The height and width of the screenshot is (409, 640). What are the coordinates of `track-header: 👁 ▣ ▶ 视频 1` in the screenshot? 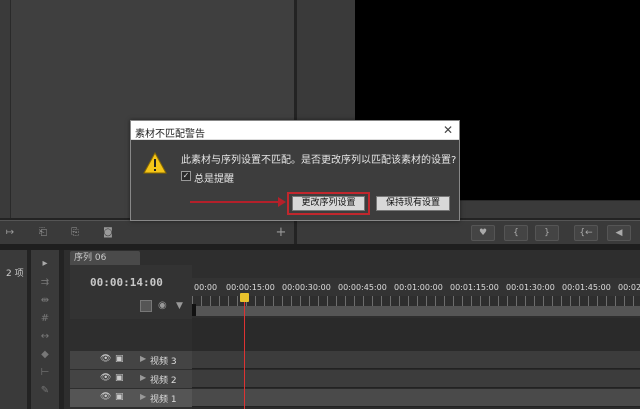 It's located at (131, 398).